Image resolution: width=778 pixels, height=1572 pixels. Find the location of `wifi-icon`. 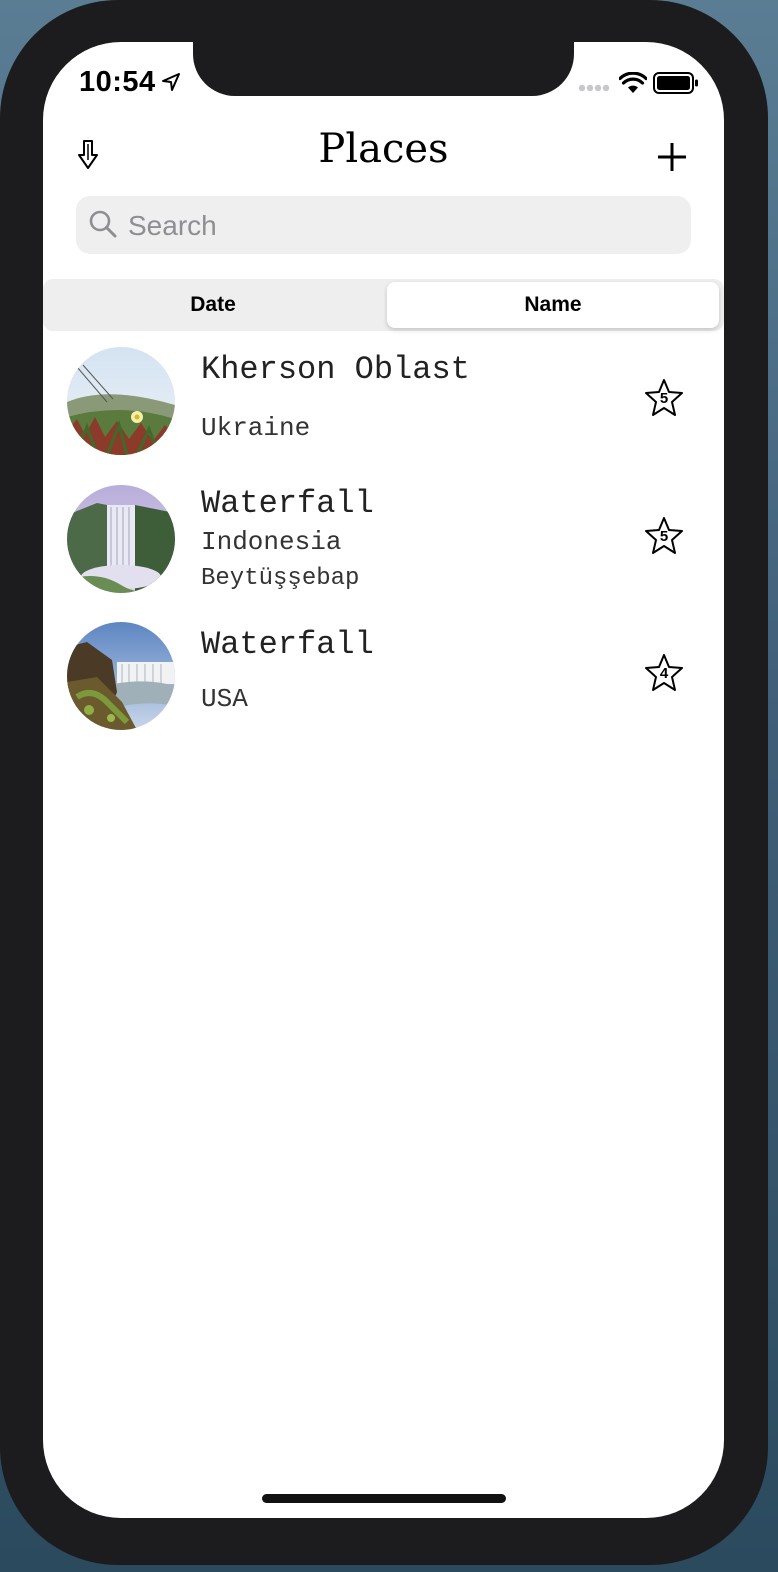

wifi-icon is located at coordinates (633, 82).